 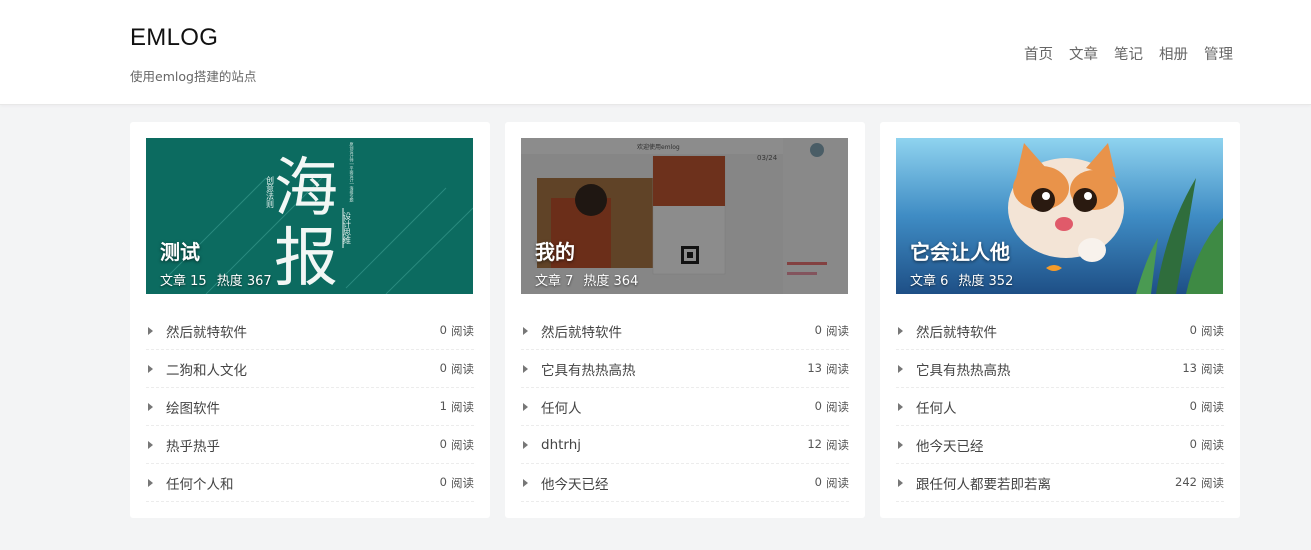 I want to click on item-reads: 242 阅读, so click(x=1199, y=482).